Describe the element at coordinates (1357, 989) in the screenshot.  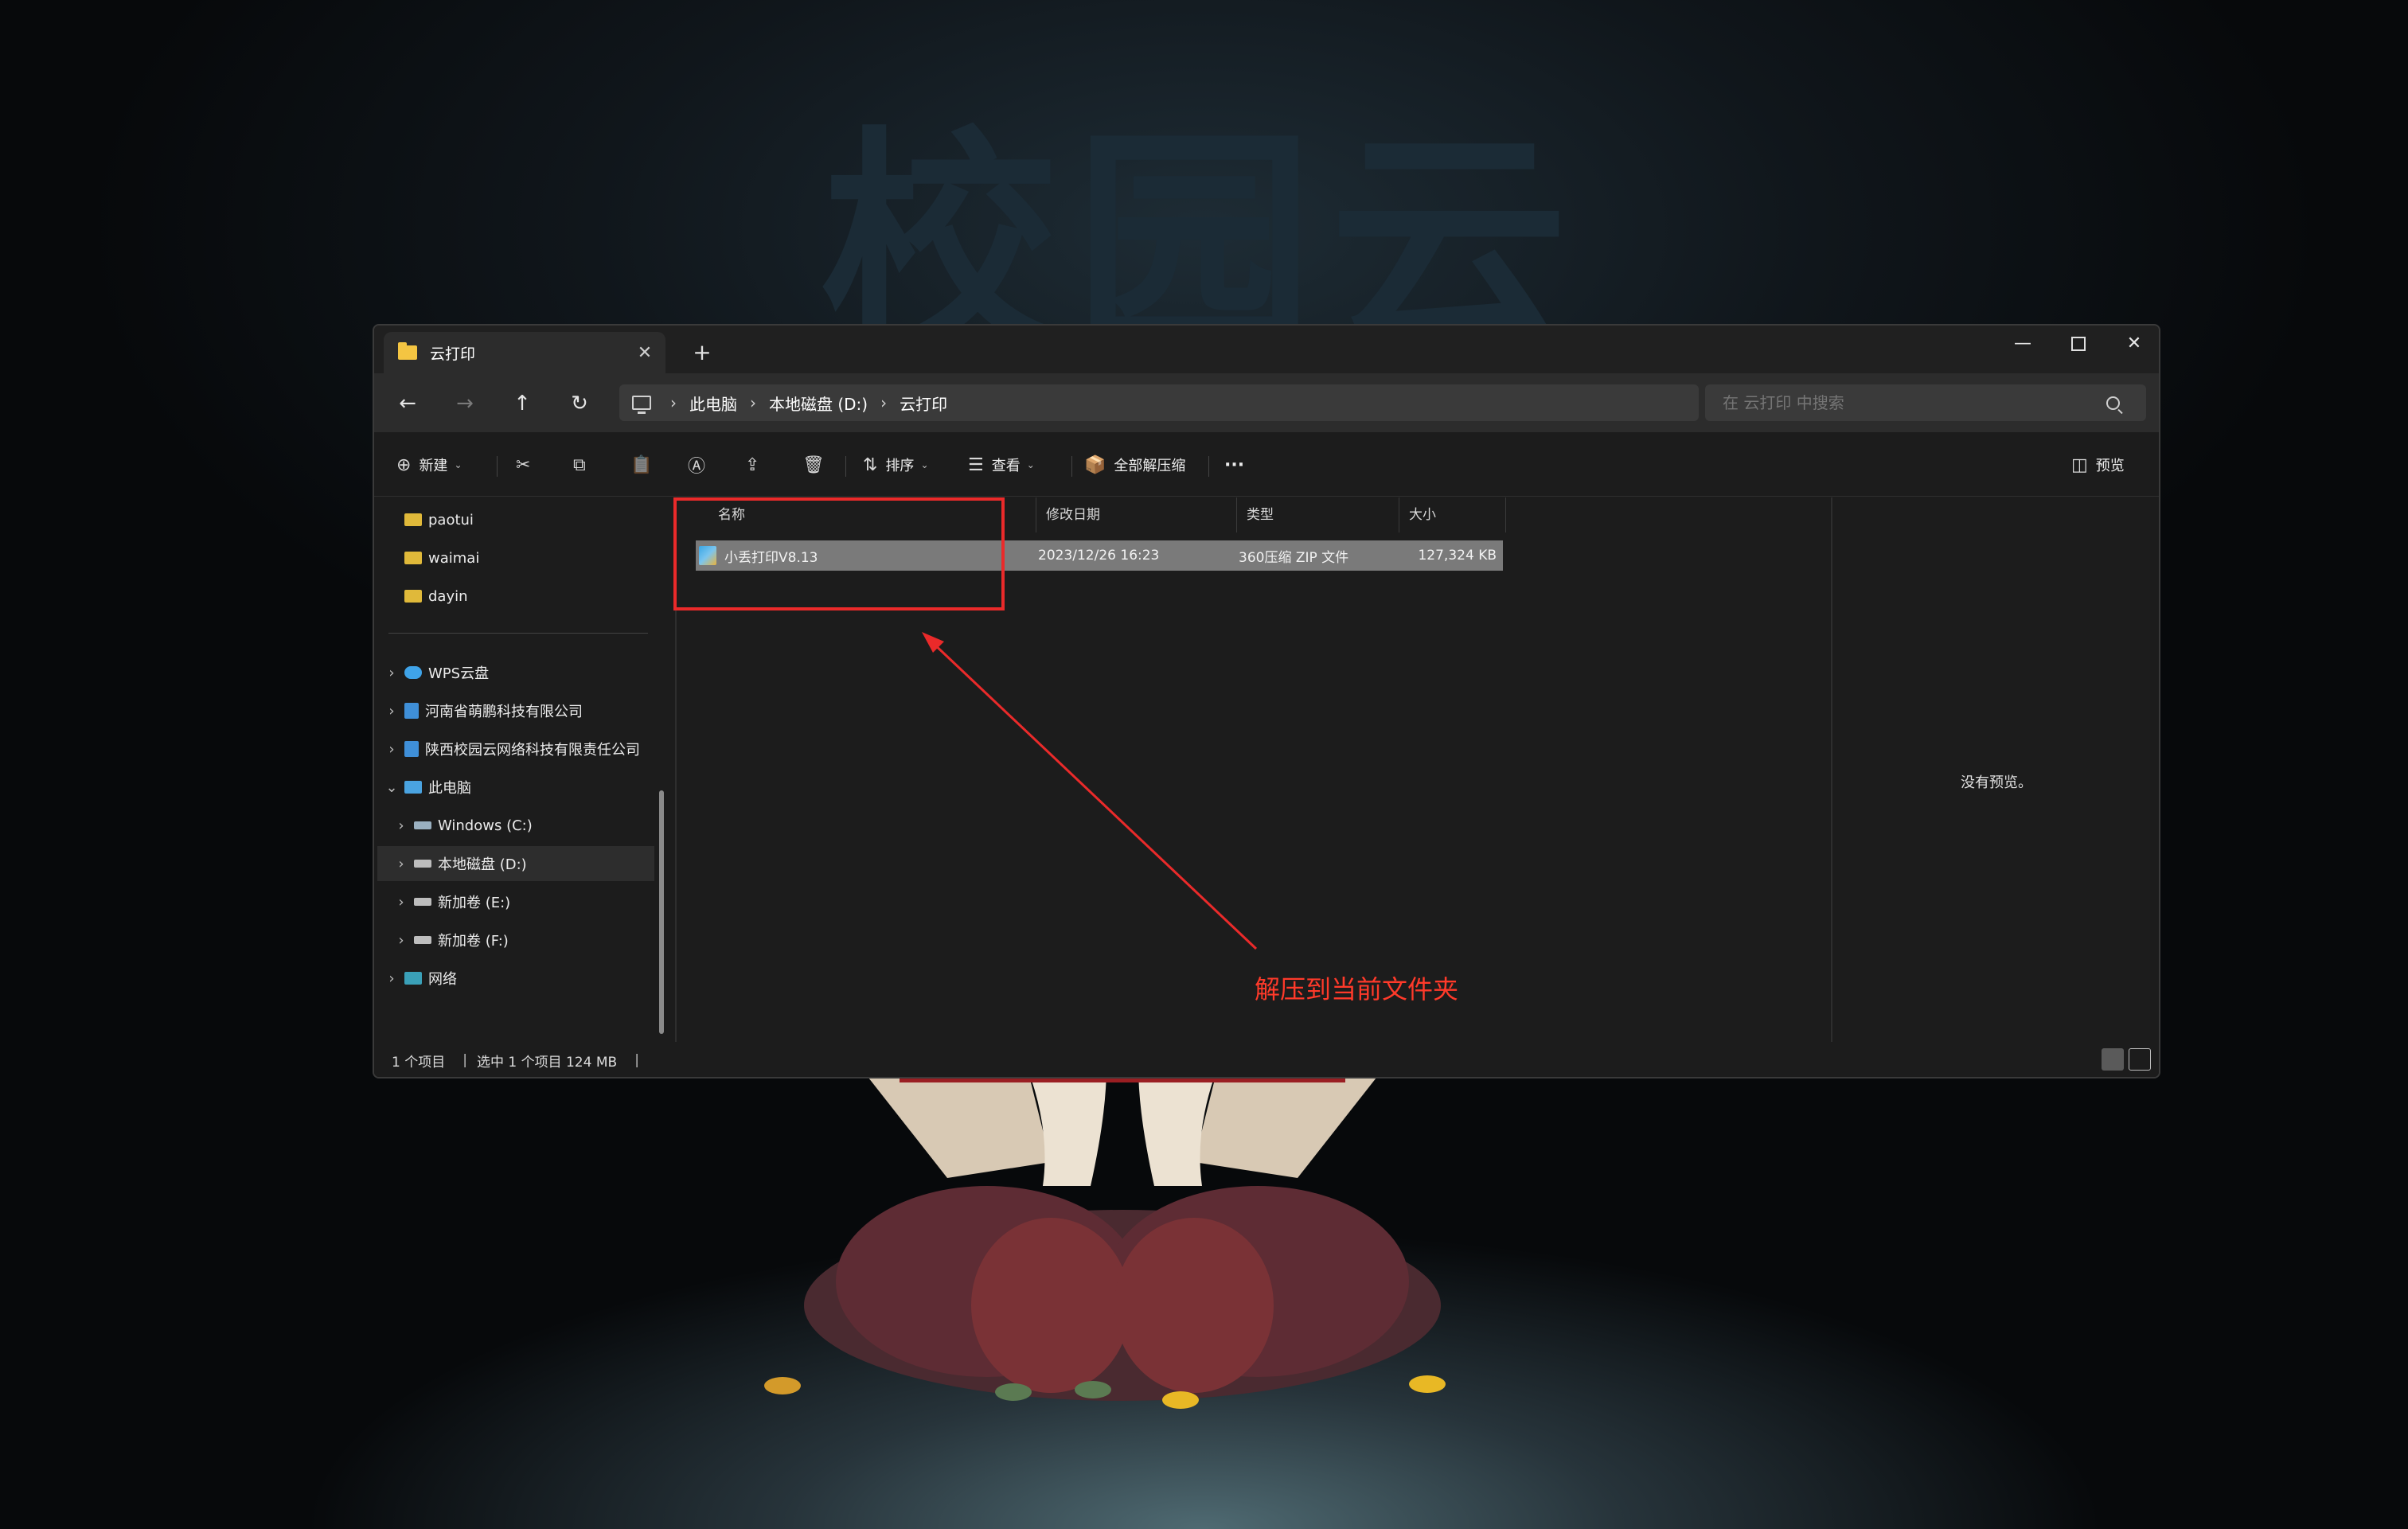
I see `annotation-text: 解压到当前文件夹` at that location.